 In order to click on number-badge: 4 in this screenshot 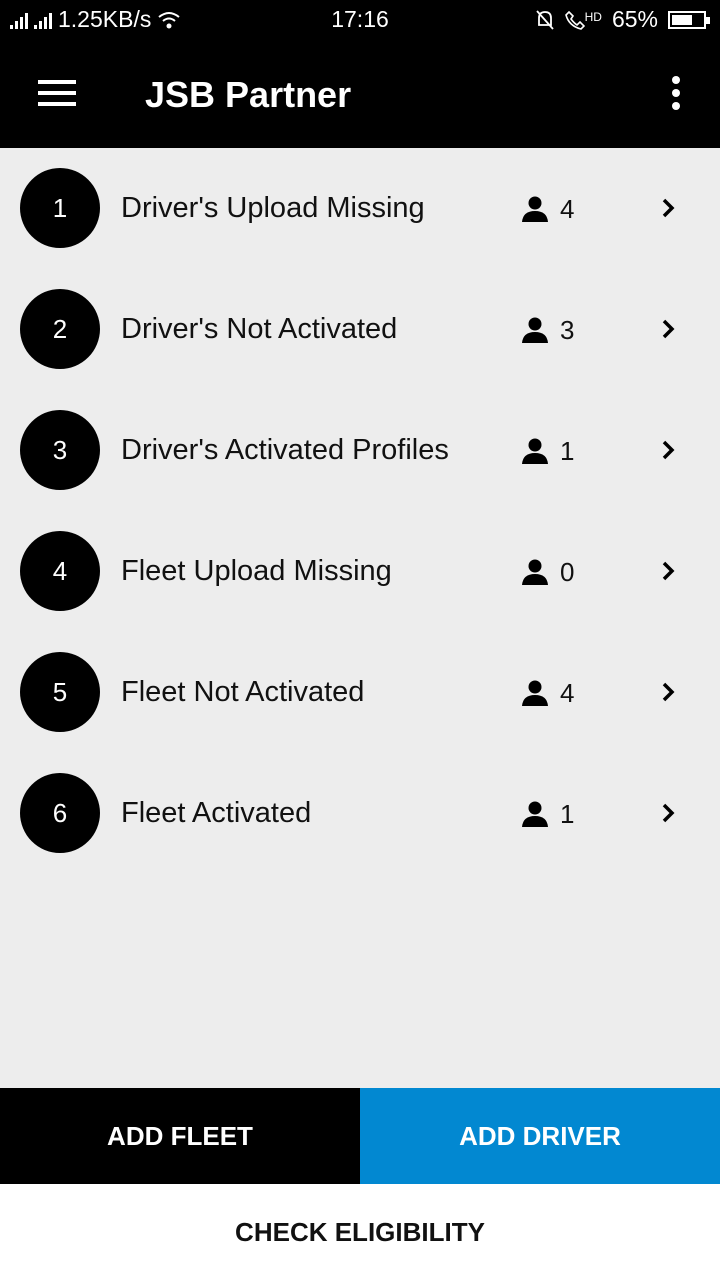, I will do `click(60, 571)`.